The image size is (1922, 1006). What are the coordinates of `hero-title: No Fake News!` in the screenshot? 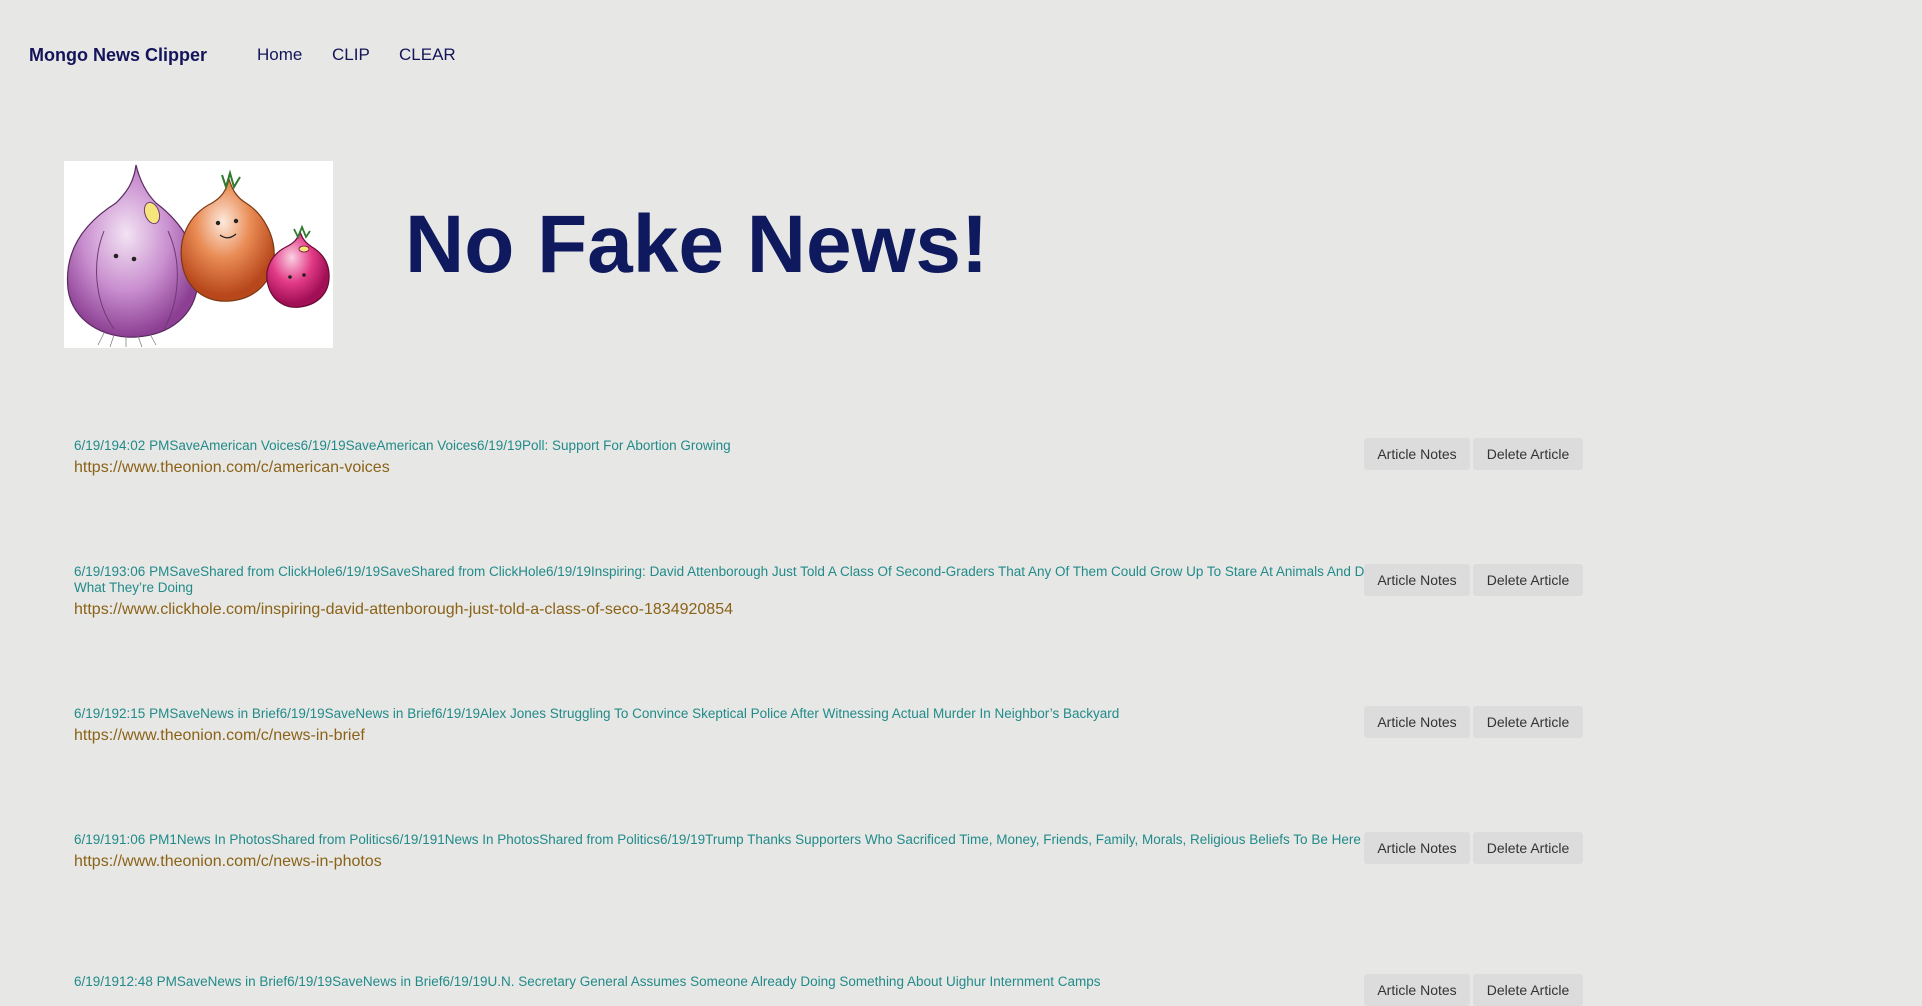 It's located at (697, 244).